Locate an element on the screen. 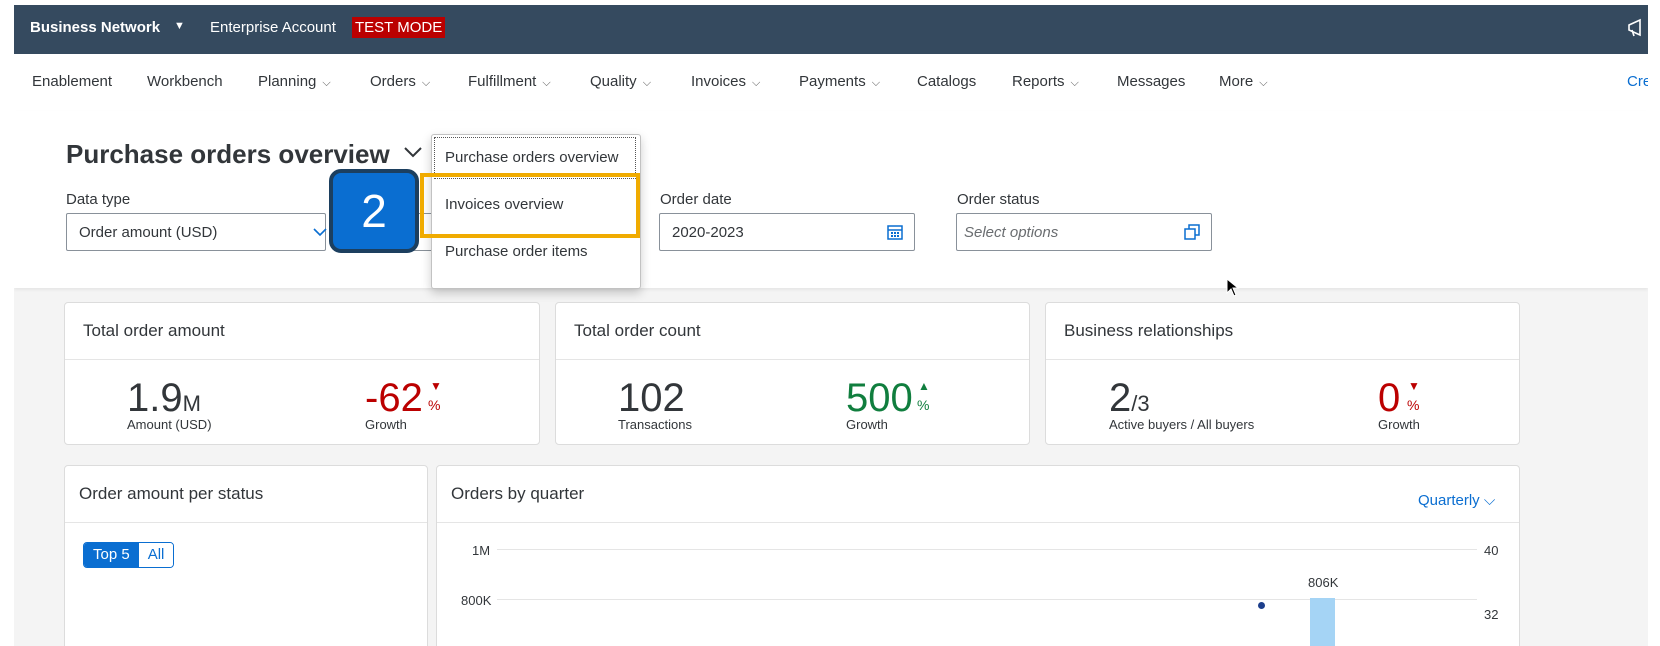 The height and width of the screenshot is (646, 1660). card-title: Total order count is located at coordinates (637, 330).